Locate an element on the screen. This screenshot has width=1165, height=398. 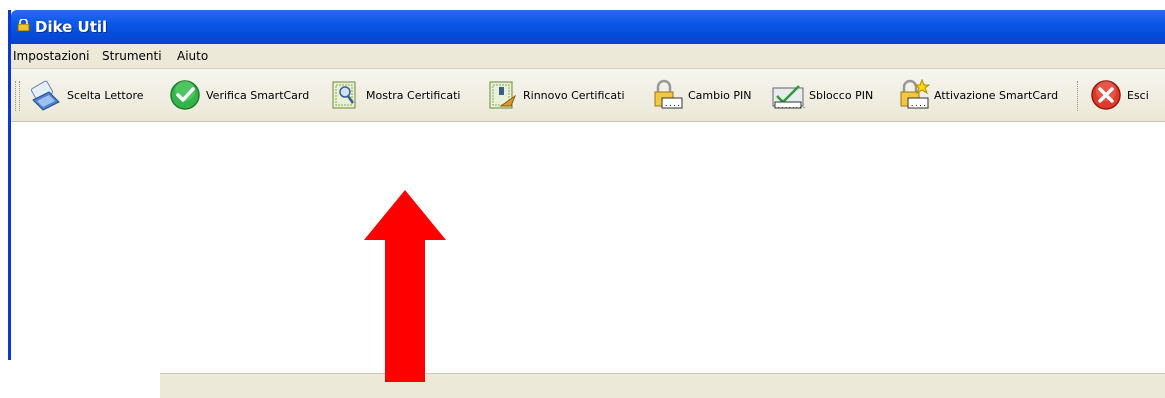
mostra-certificati-button: Mostra Certificati is located at coordinates (394, 95).